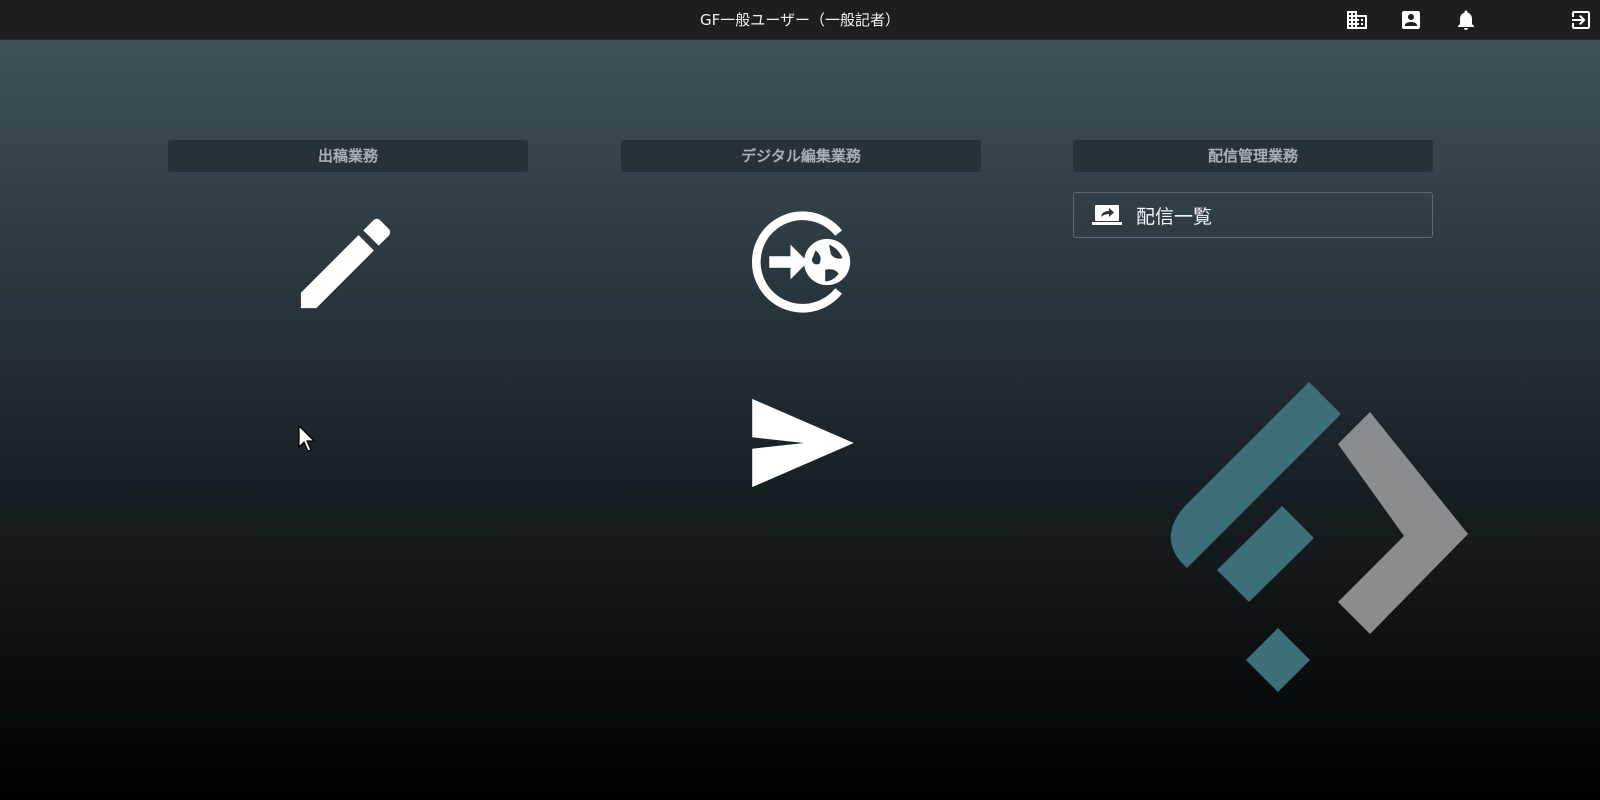 The height and width of the screenshot is (800, 1600). What do you see at coordinates (1253, 215) in the screenshot?
I see `distribution-list-button: 配信一覧` at bounding box center [1253, 215].